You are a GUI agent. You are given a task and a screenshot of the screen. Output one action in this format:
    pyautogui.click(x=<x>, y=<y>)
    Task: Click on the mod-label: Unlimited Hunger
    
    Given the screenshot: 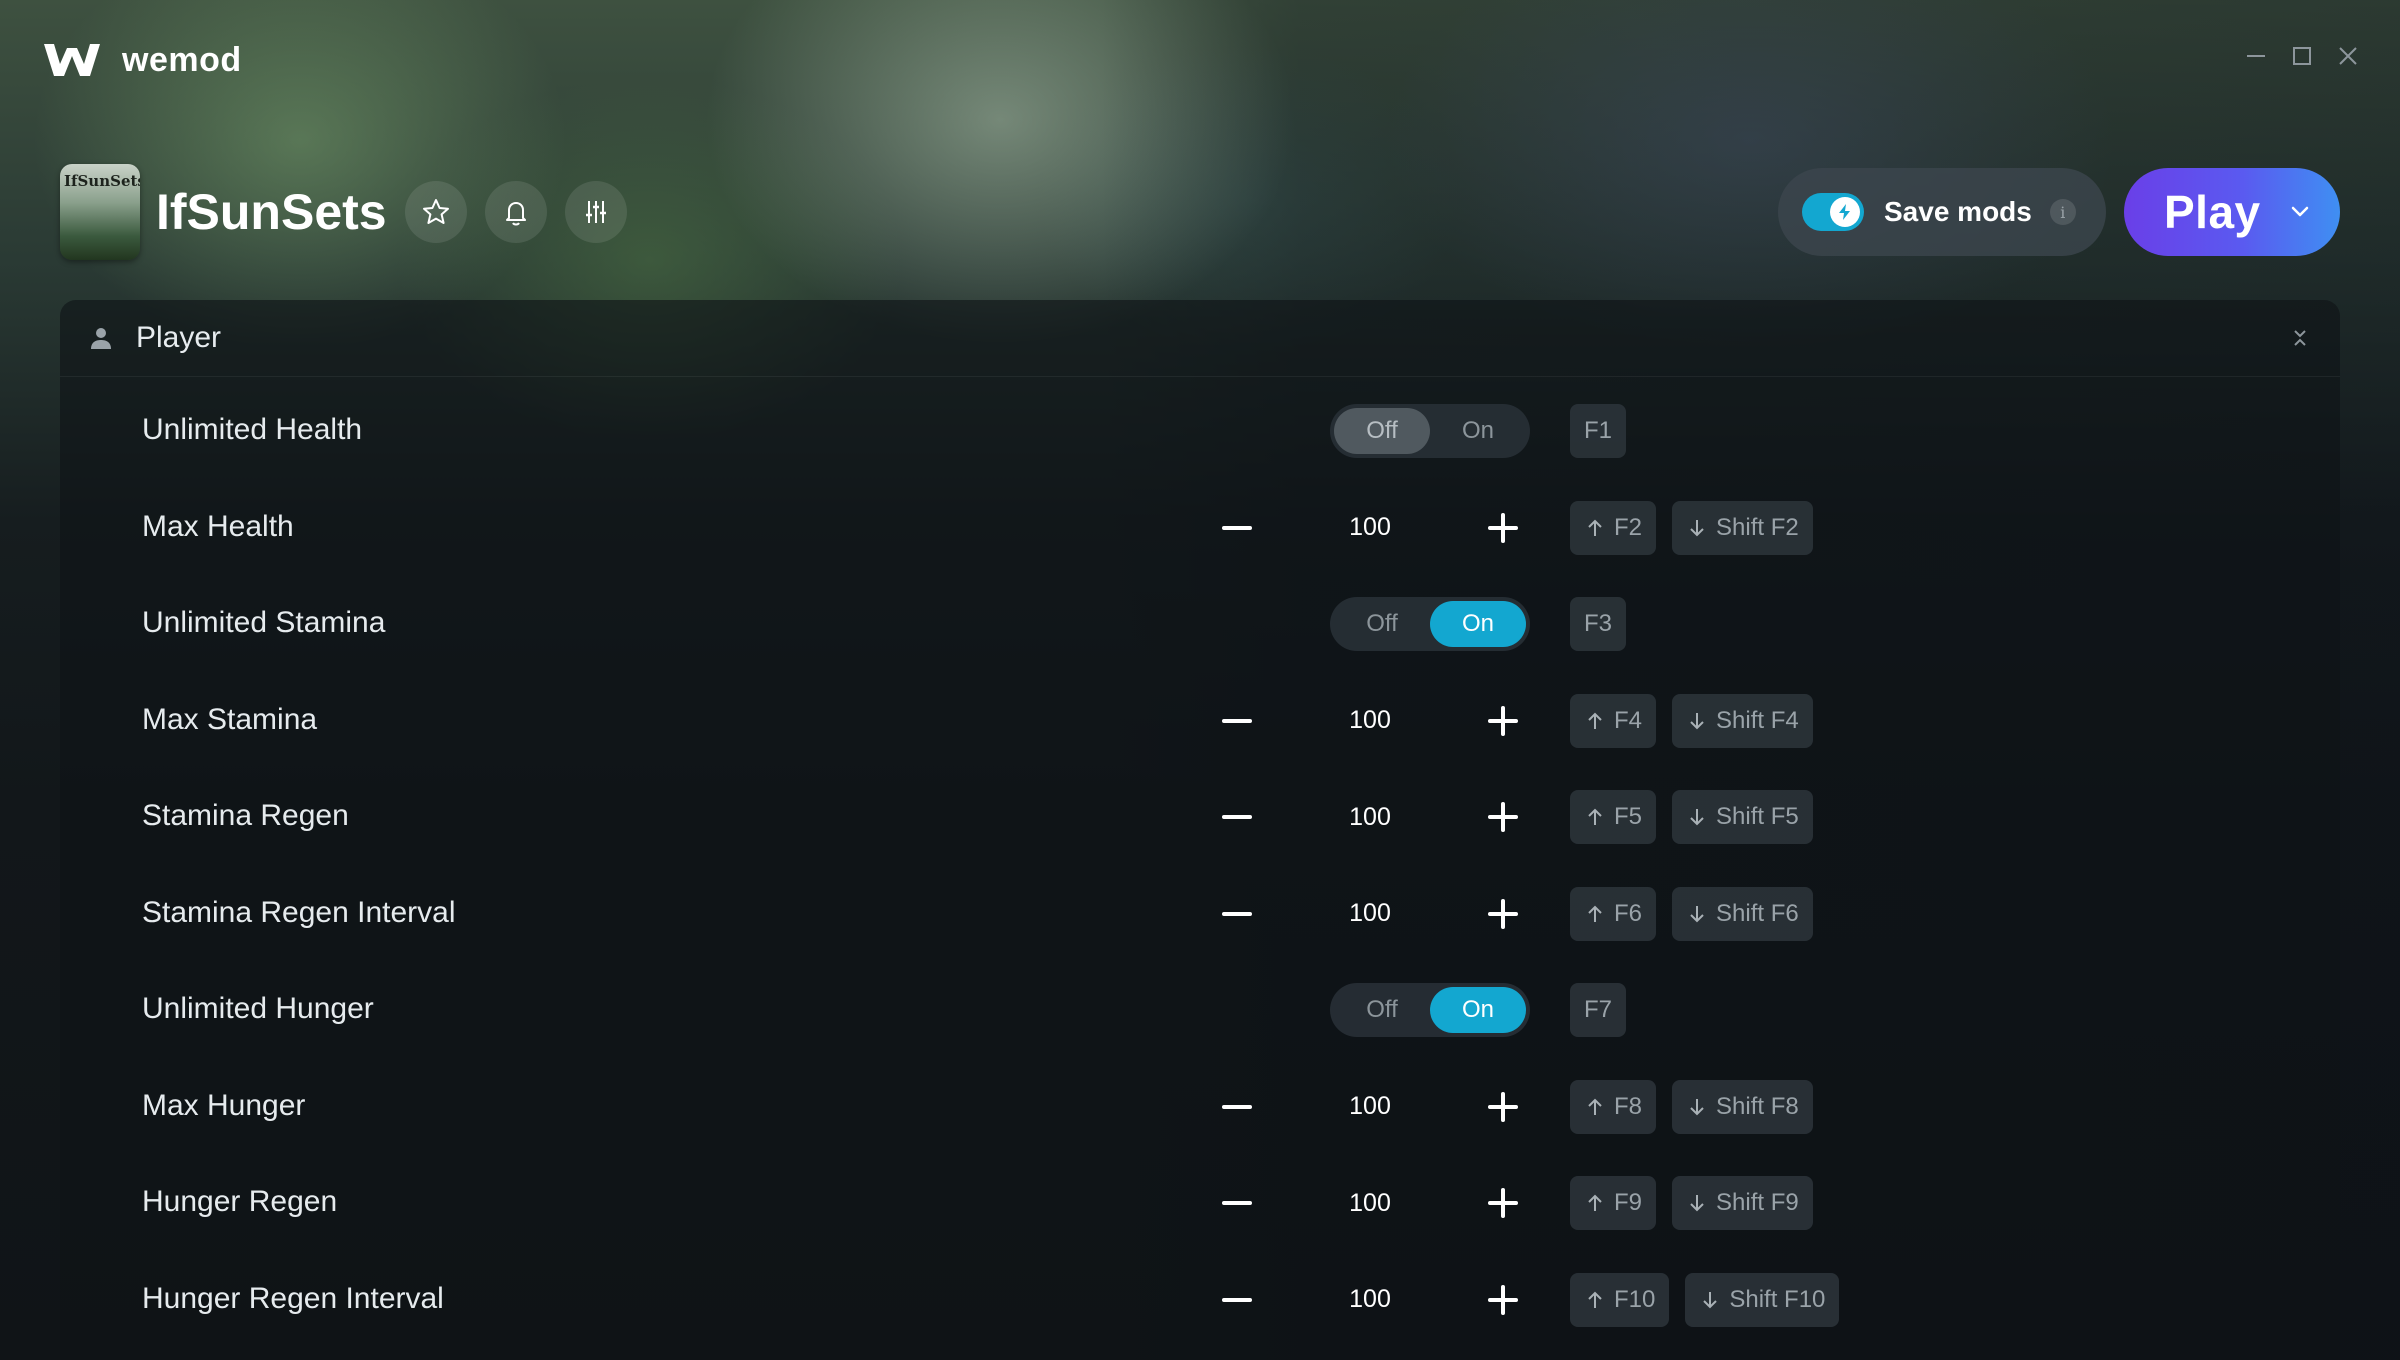 What is the action you would take?
    pyautogui.click(x=258, y=1008)
    